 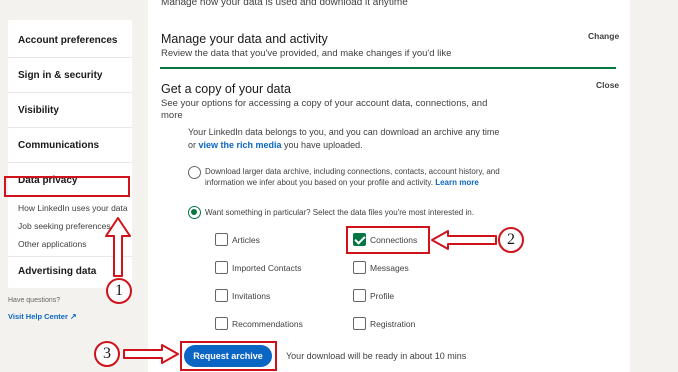 I want to click on step-3-badge: 3, so click(x=107, y=354).